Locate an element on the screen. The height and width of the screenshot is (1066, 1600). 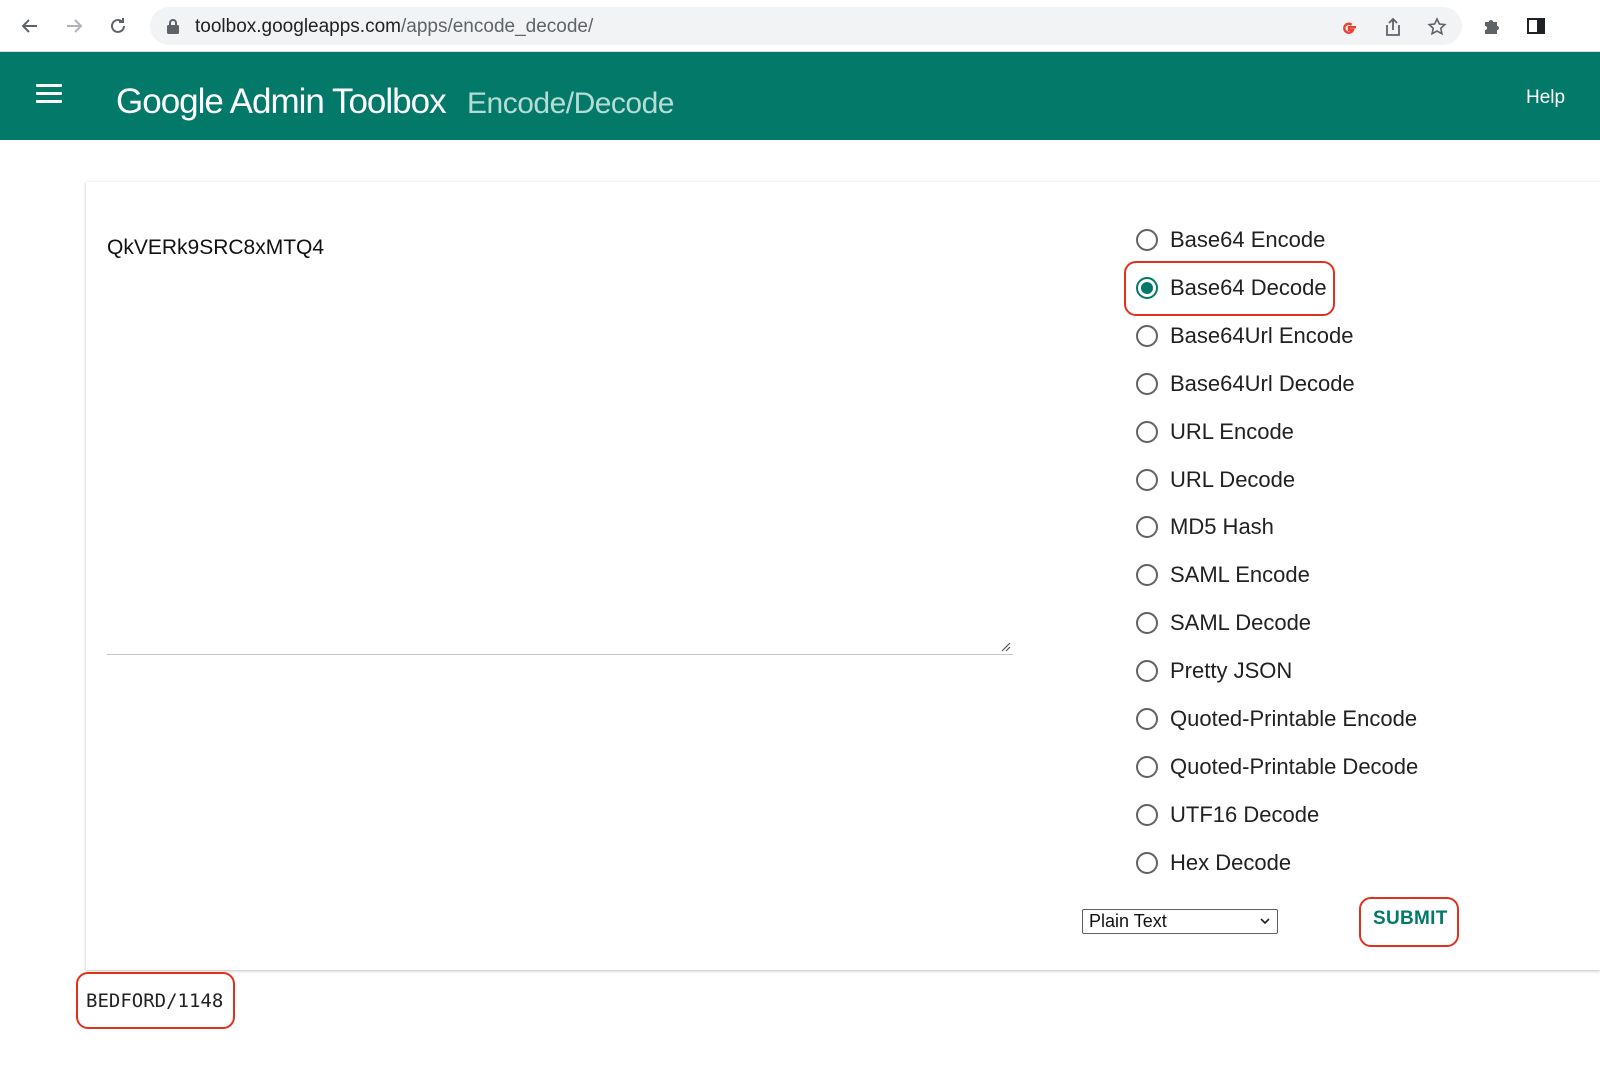
arrow-left-icon is located at coordinates (29, 26).